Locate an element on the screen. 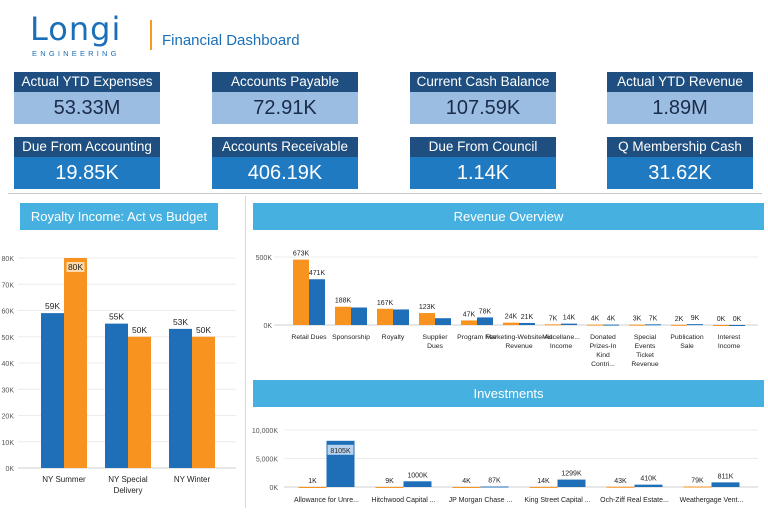 This screenshot has height=512, width=768. kpi-label: Current Cash Balance is located at coordinates (483, 82).